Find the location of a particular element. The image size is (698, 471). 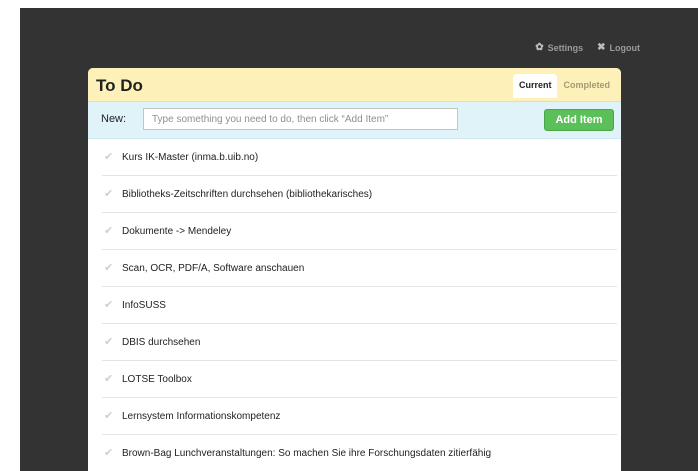

todo-item: ✔ LOTSE Toolbox is located at coordinates (359, 379).